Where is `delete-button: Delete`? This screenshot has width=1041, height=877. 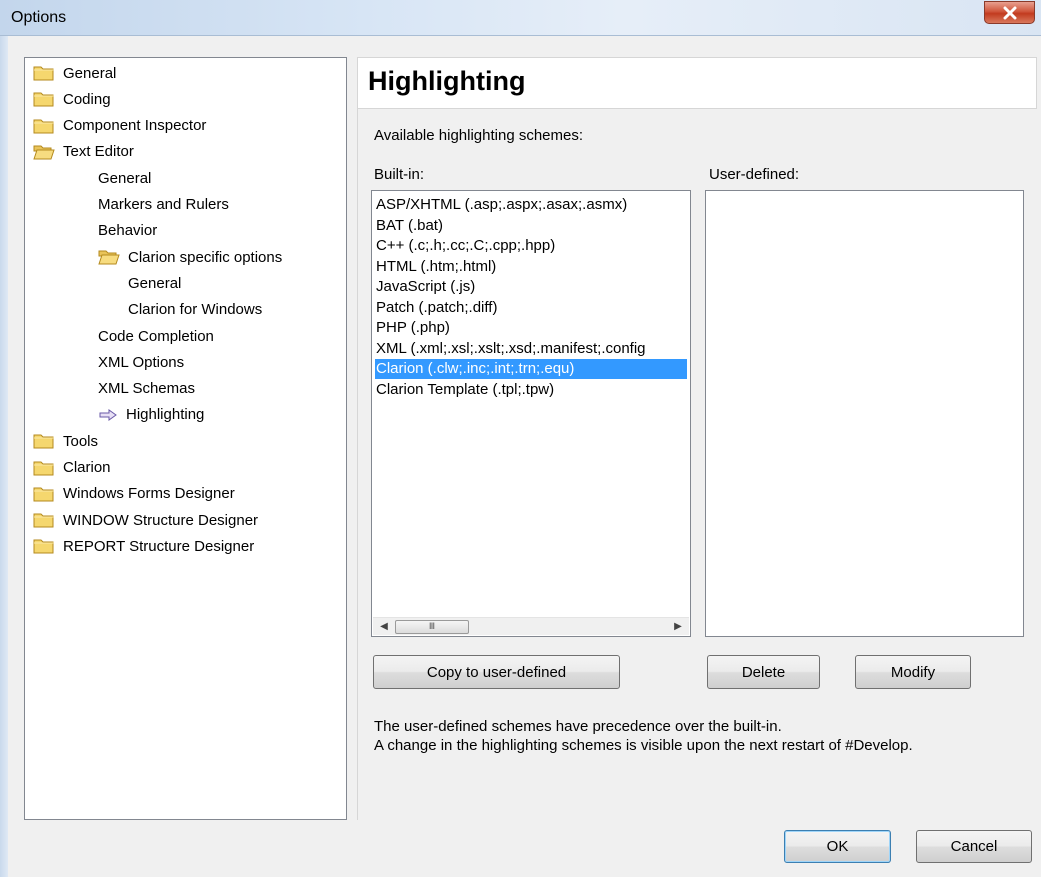
delete-button: Delete is located at coordinates (763, 672).